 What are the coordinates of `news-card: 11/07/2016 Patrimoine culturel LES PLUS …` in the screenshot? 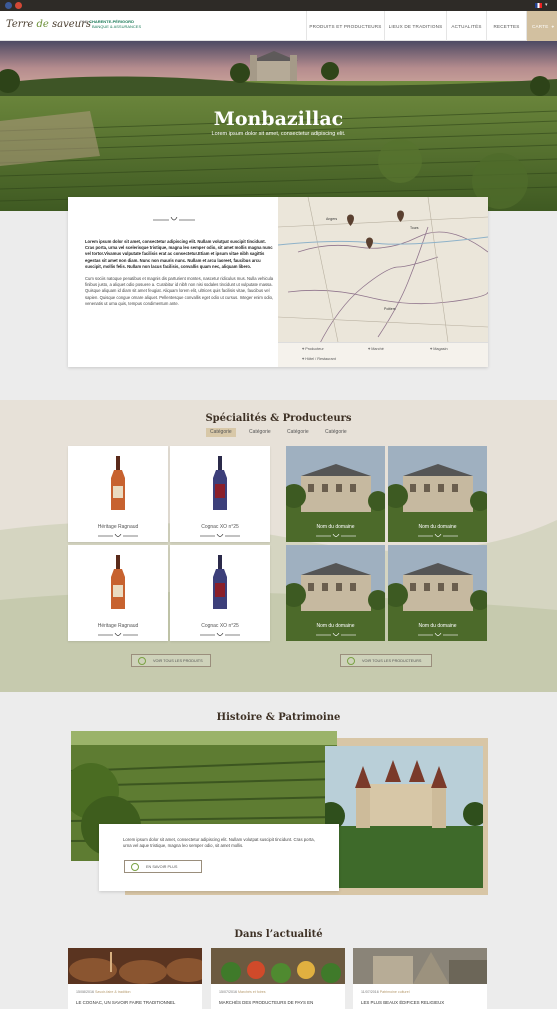 It's located at (420, 978).